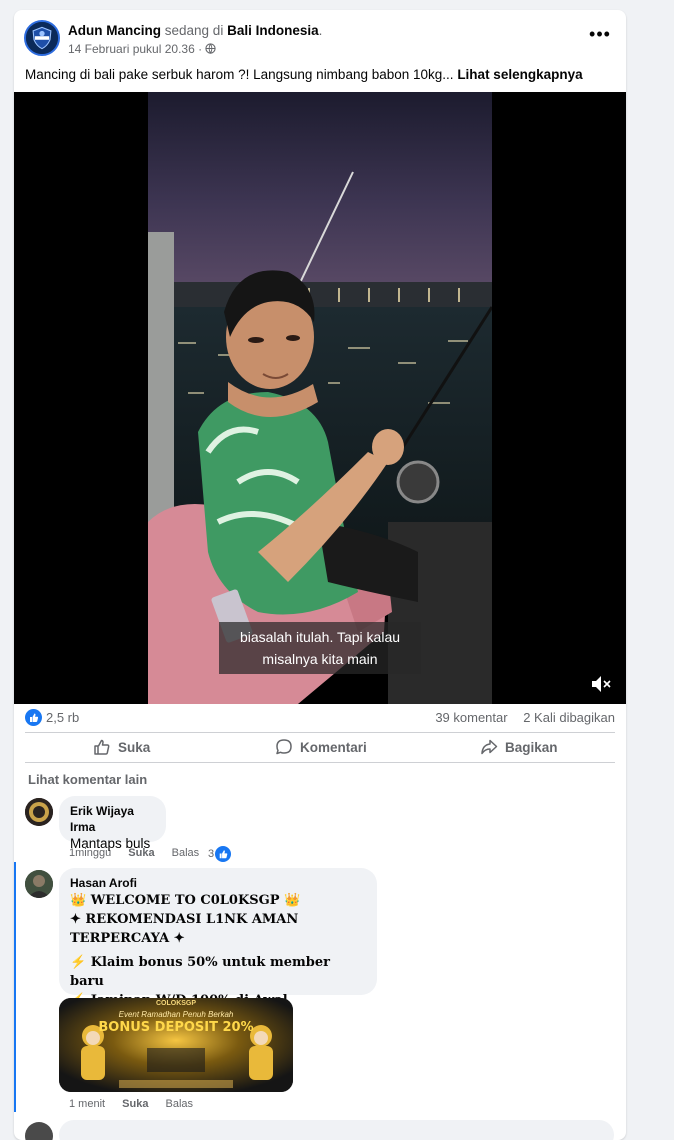 This screenshot has height=1140, width=674. What do you see at coordinates (184, 929) in the screenshot?
I see `comment-line: ✦ REKOMENDASI L1NK AMAN TERPERCAYA ✦` at bounding box center [184, 929].